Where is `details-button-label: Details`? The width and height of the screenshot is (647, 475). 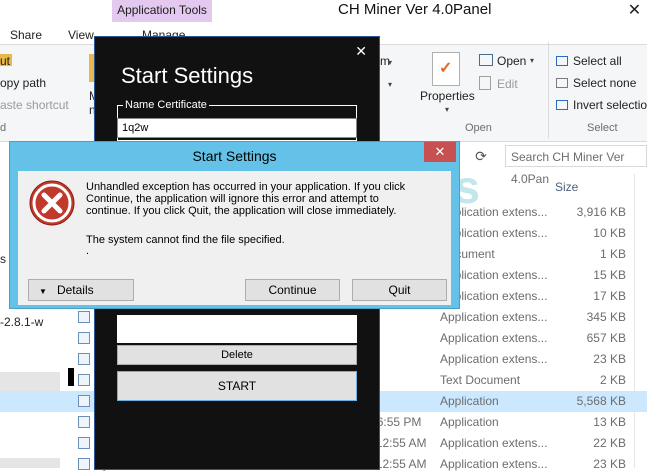
details-button-label: Details is located at coordinates (75, 290).